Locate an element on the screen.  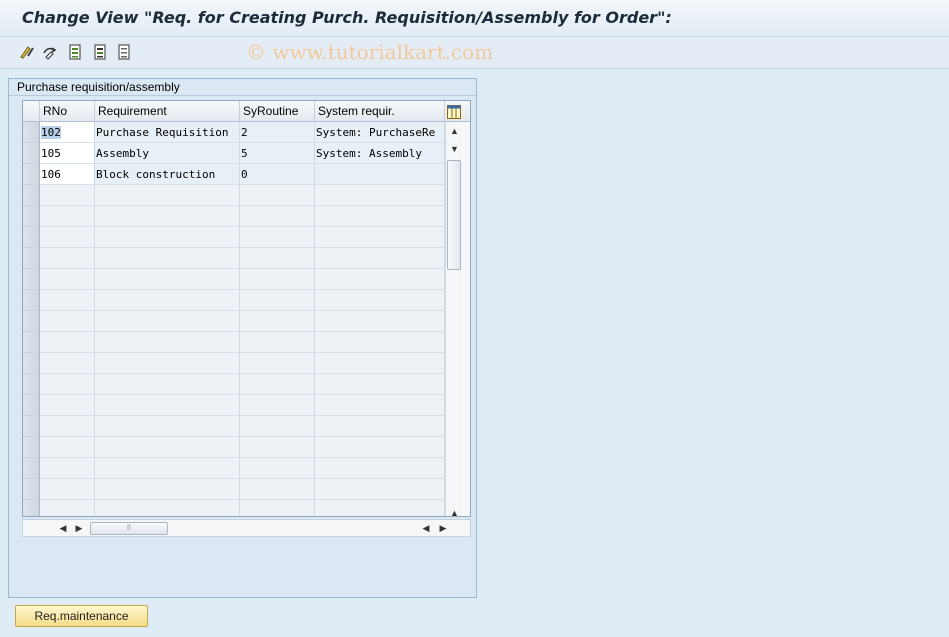
scroll-left-icon: ◀ is located at coordinates (63, 528).